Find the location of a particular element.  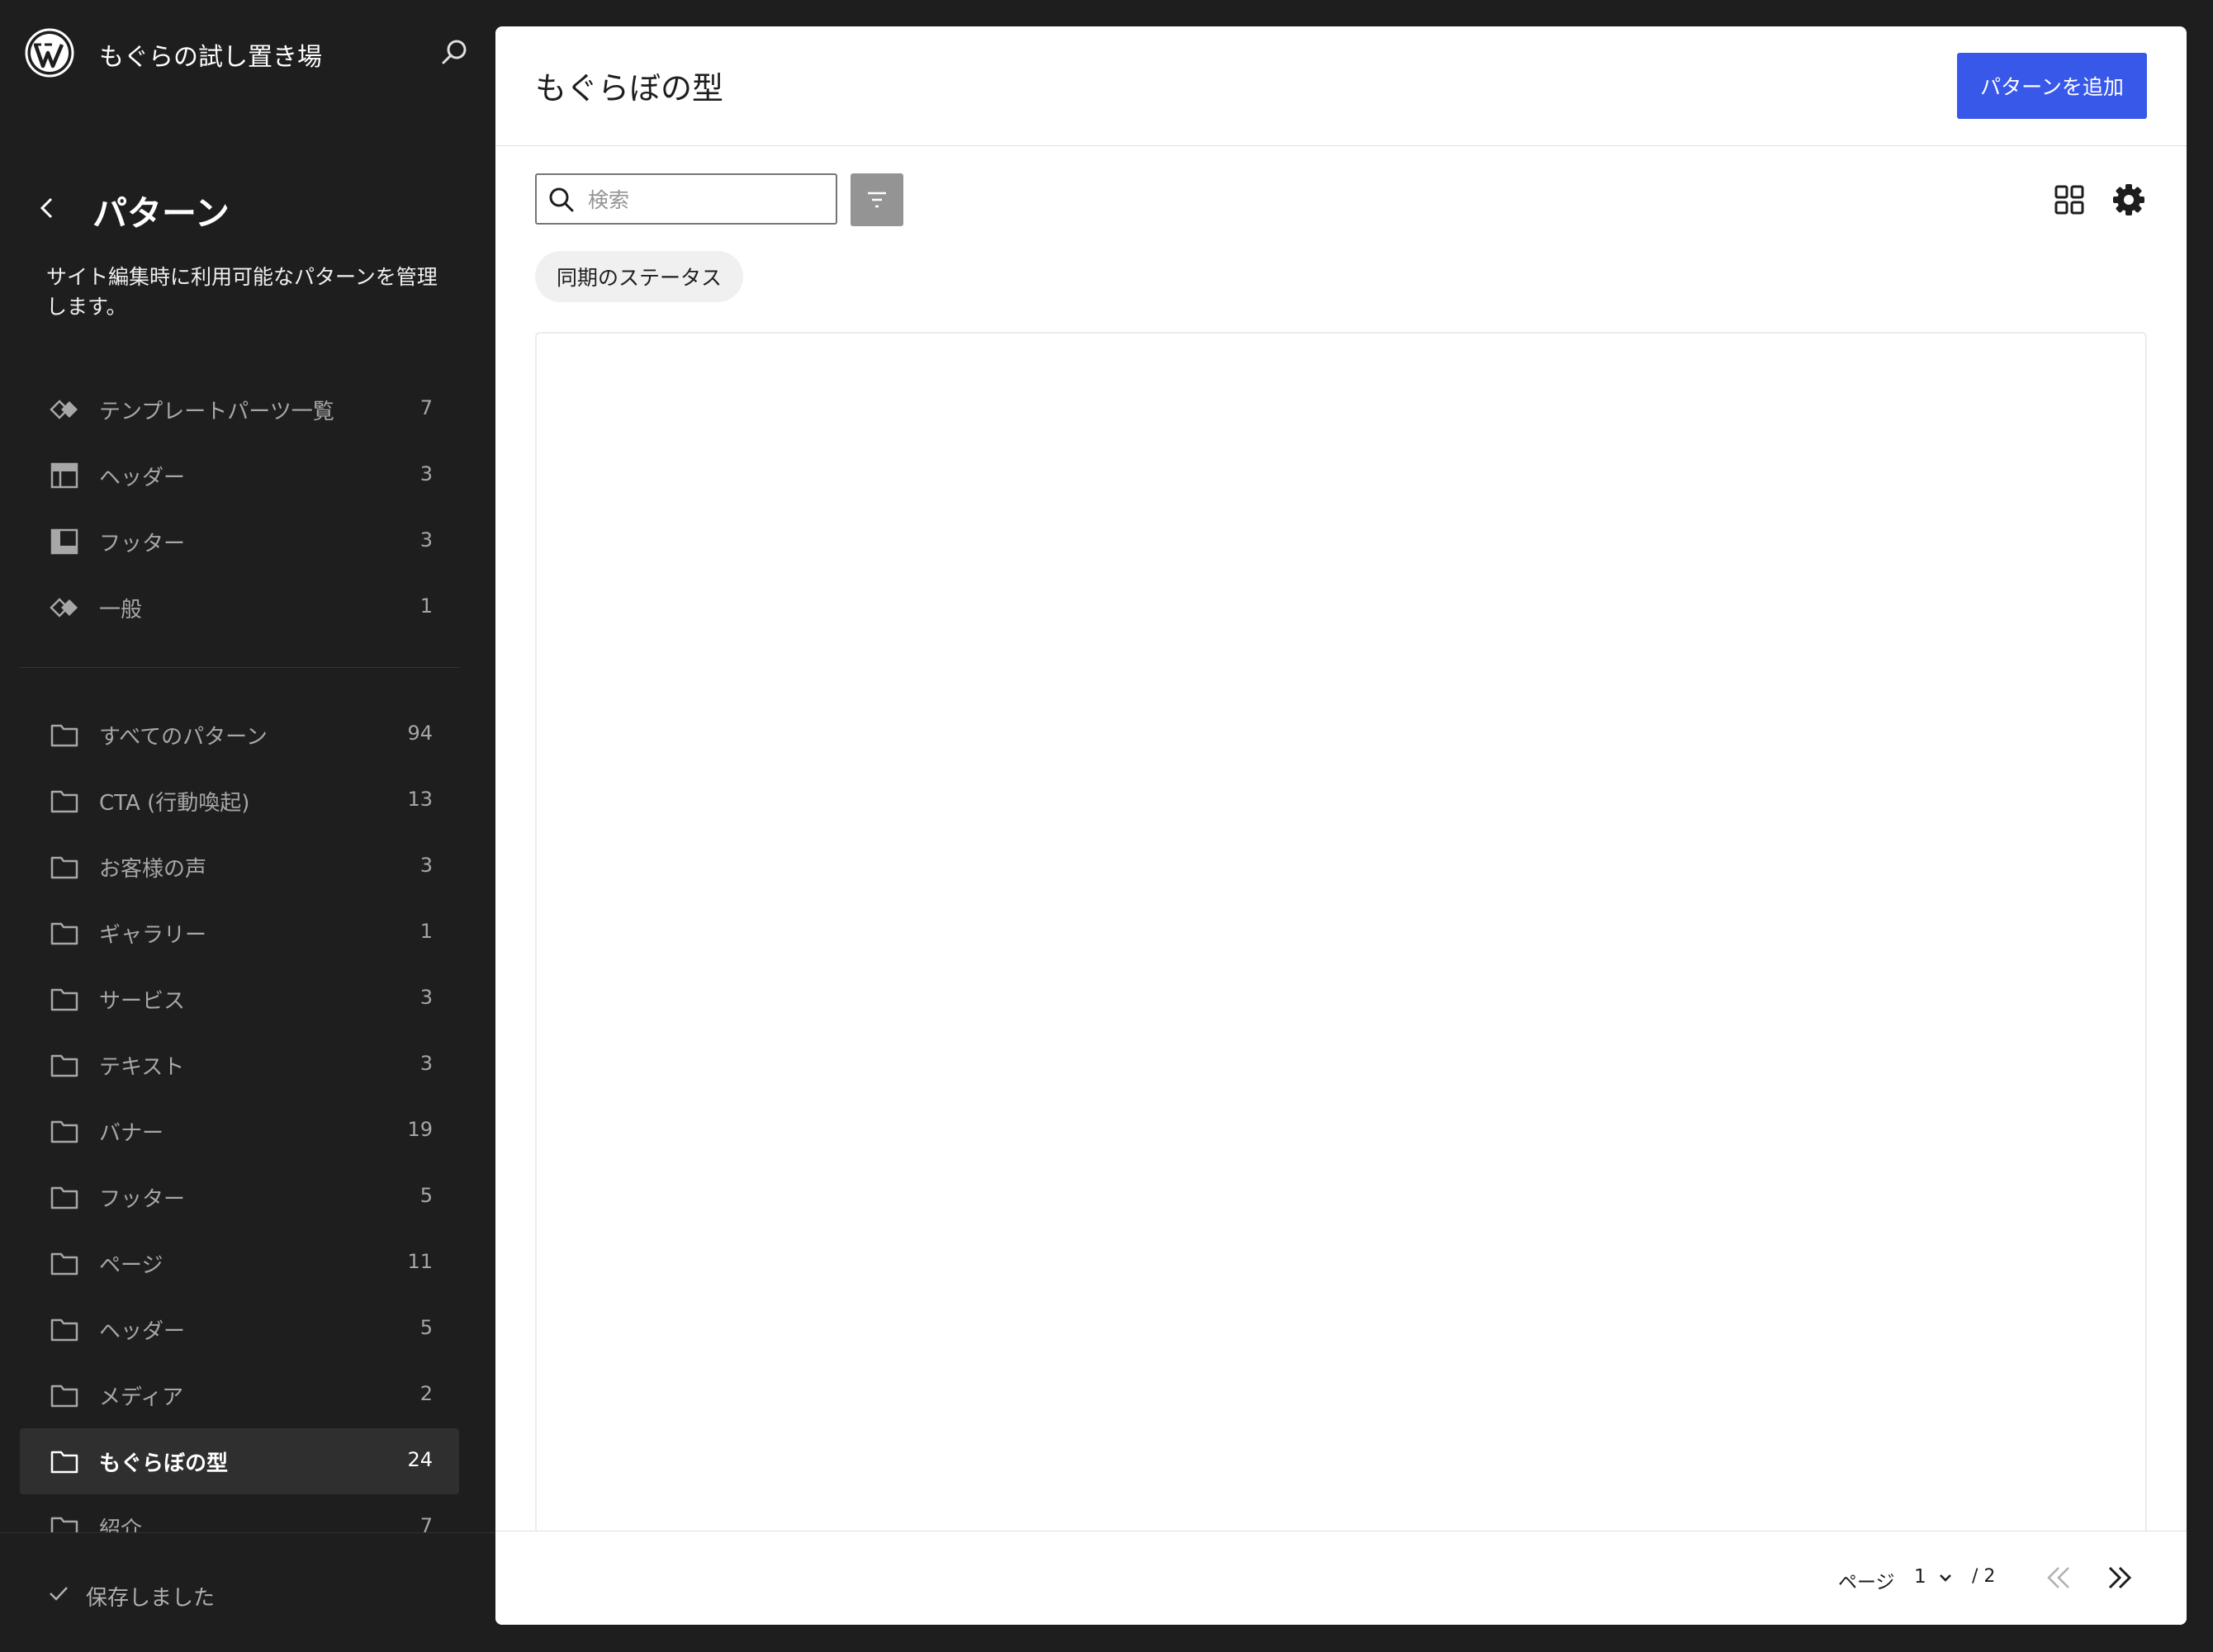

filter-button is located at coordinates (877, 199).